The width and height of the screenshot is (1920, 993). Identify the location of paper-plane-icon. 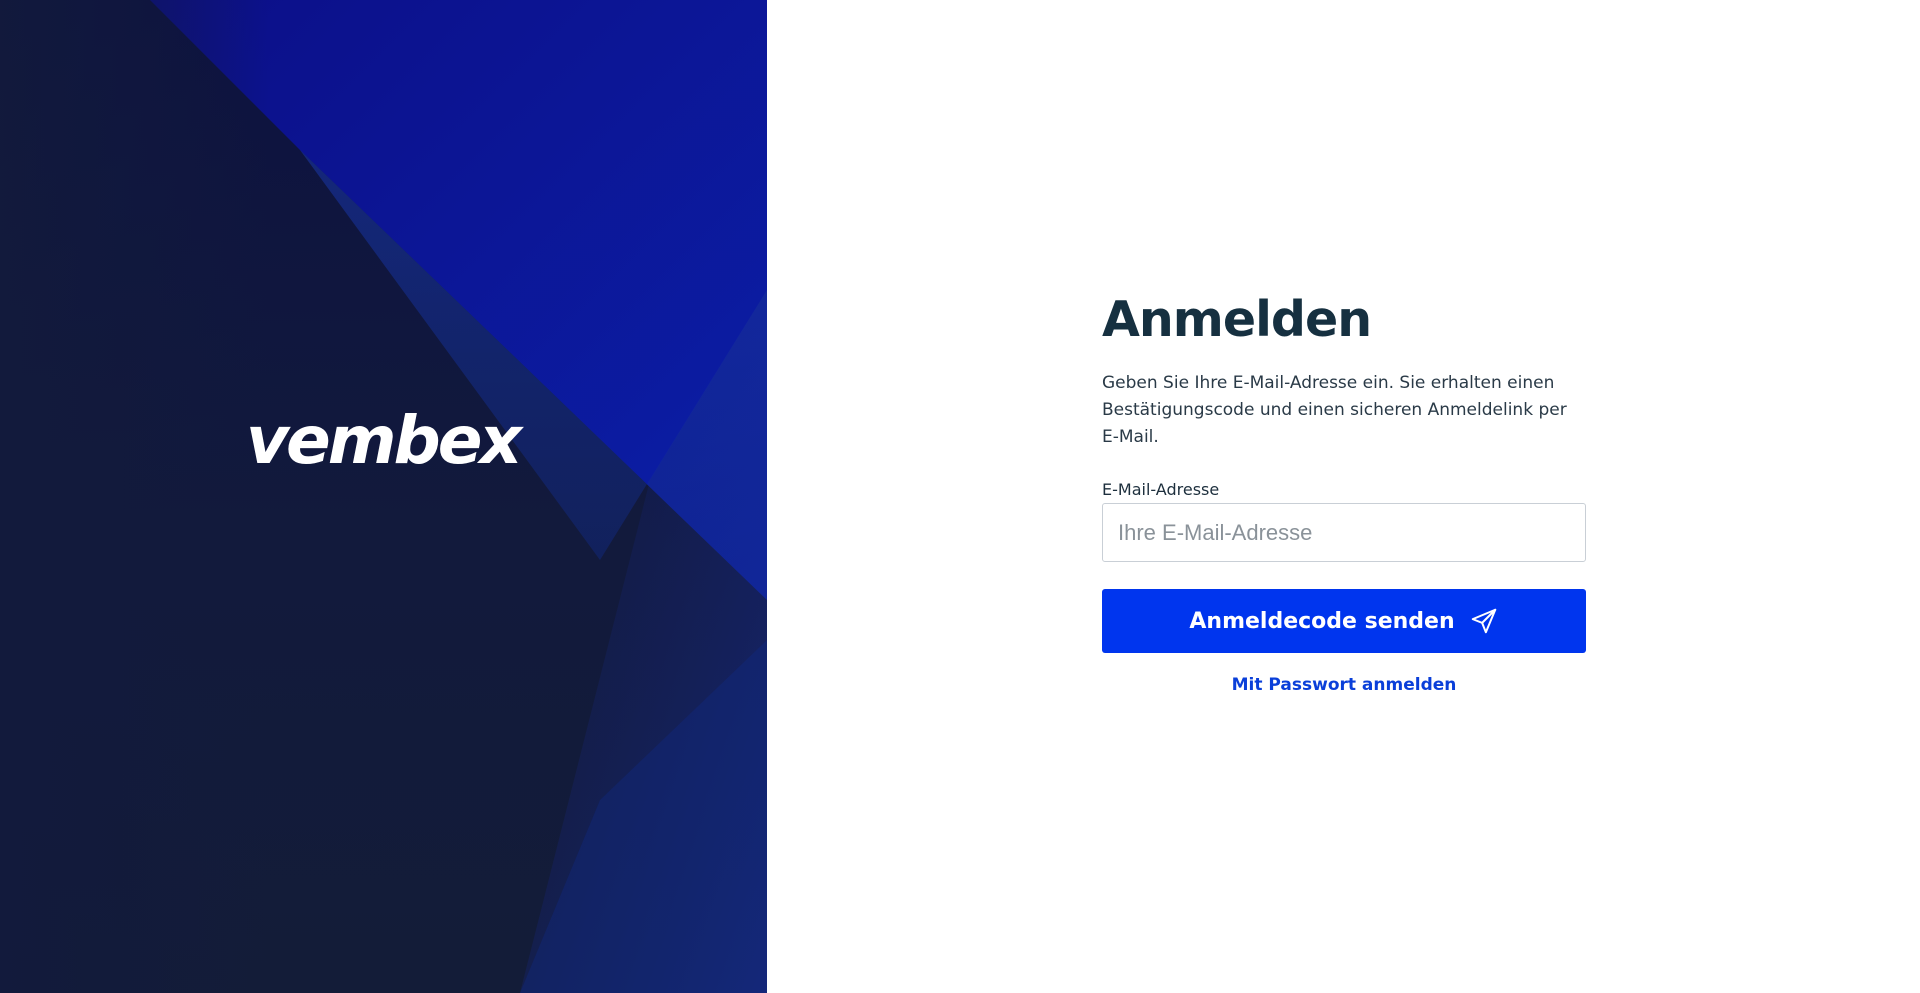
(1484, 621).